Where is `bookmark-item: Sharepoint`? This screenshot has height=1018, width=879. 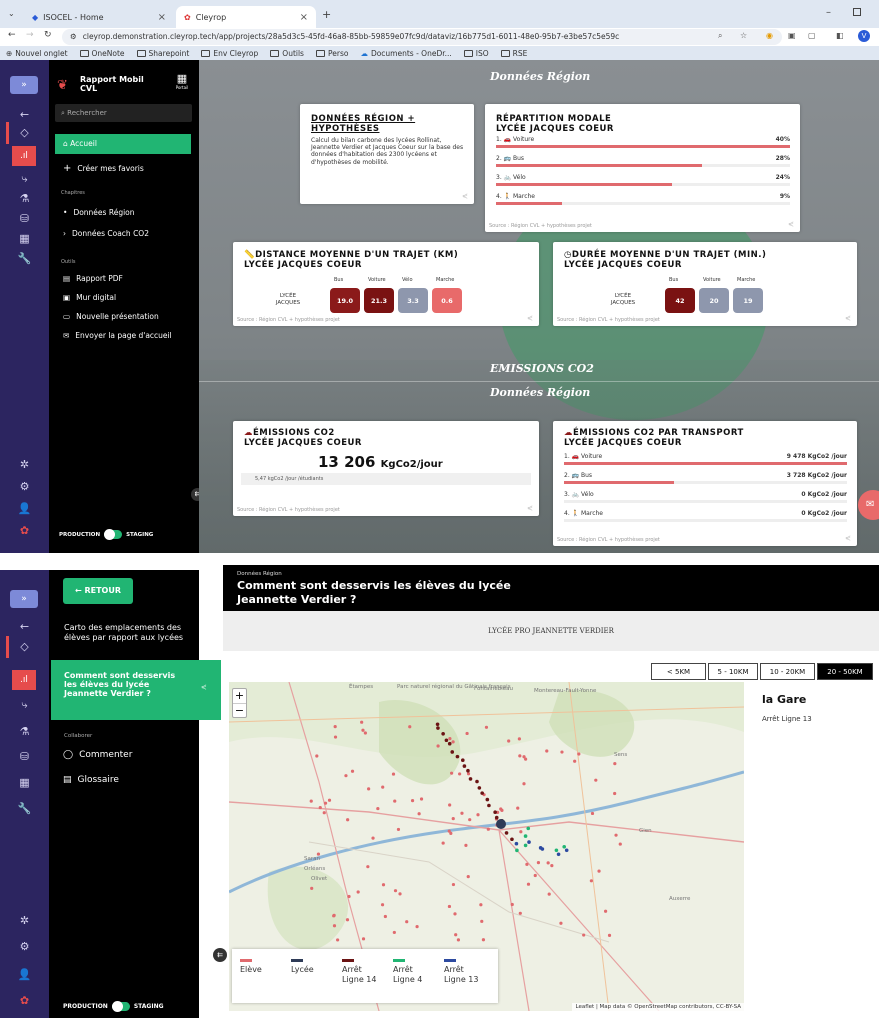 bookmark-item: Sharepoint is located at coordinates (162, 53).